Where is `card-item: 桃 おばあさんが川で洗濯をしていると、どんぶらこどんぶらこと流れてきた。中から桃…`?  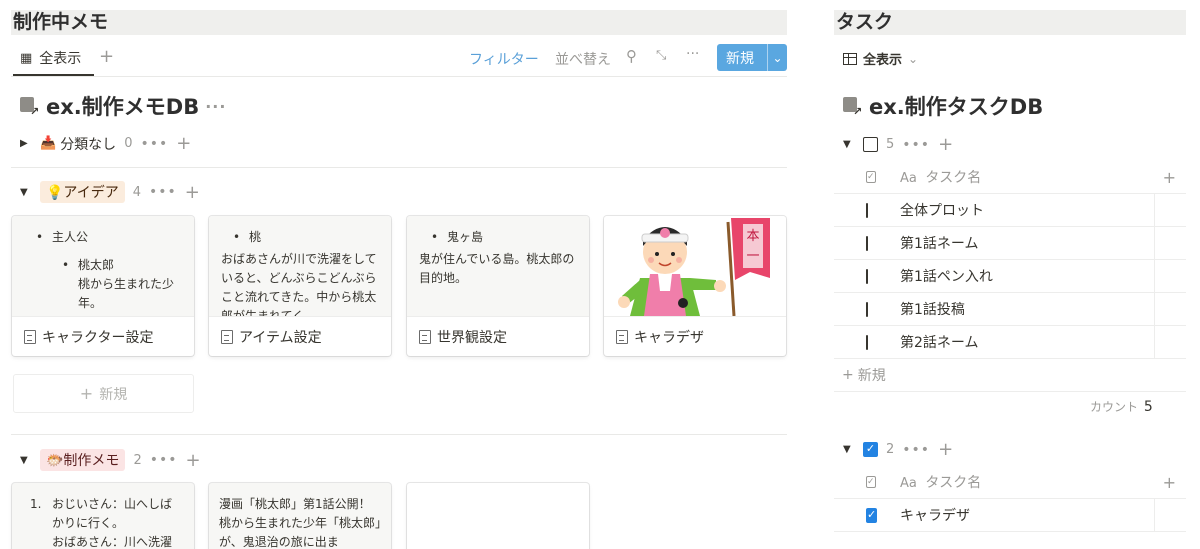 card-item: 桃 おばあさんが川で洗濯をしていると、どんぶらこどんぶらこと流れてきた。中から桃… is located at coordinates (300, 286).